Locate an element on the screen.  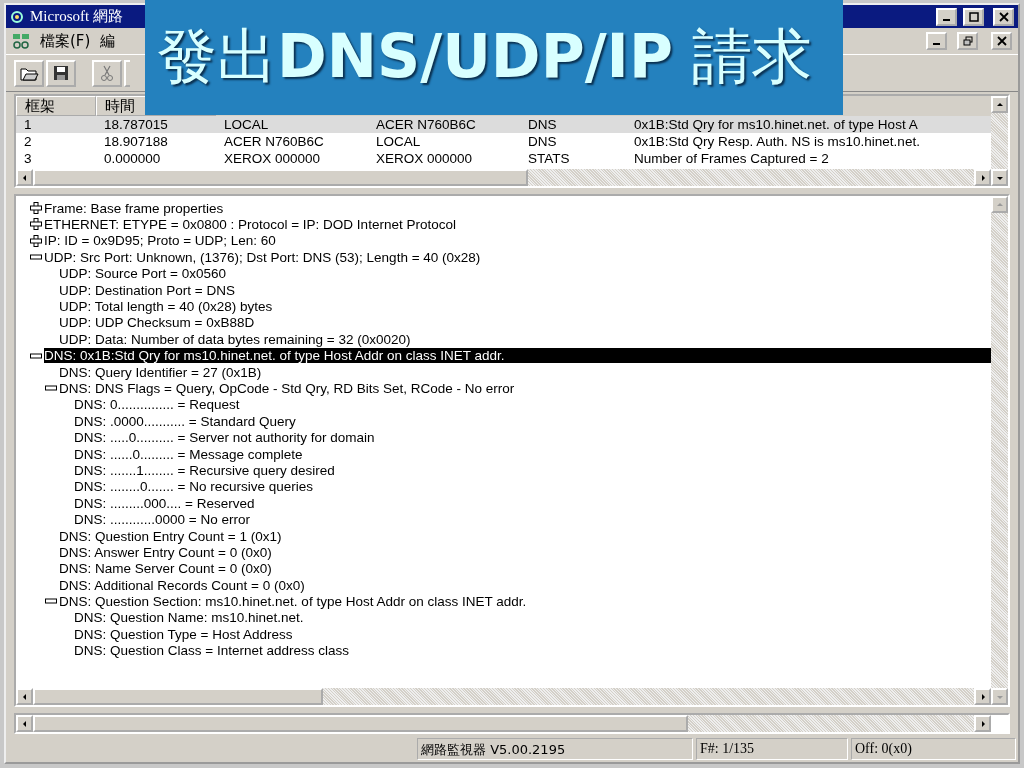
frame-row: 2 18.907188 ACER N760B6C LOCAL DNS 0x1B:Std Qry Resp. Auth. NS is ms10.hinet.net. is located at coordinates (503, 141).